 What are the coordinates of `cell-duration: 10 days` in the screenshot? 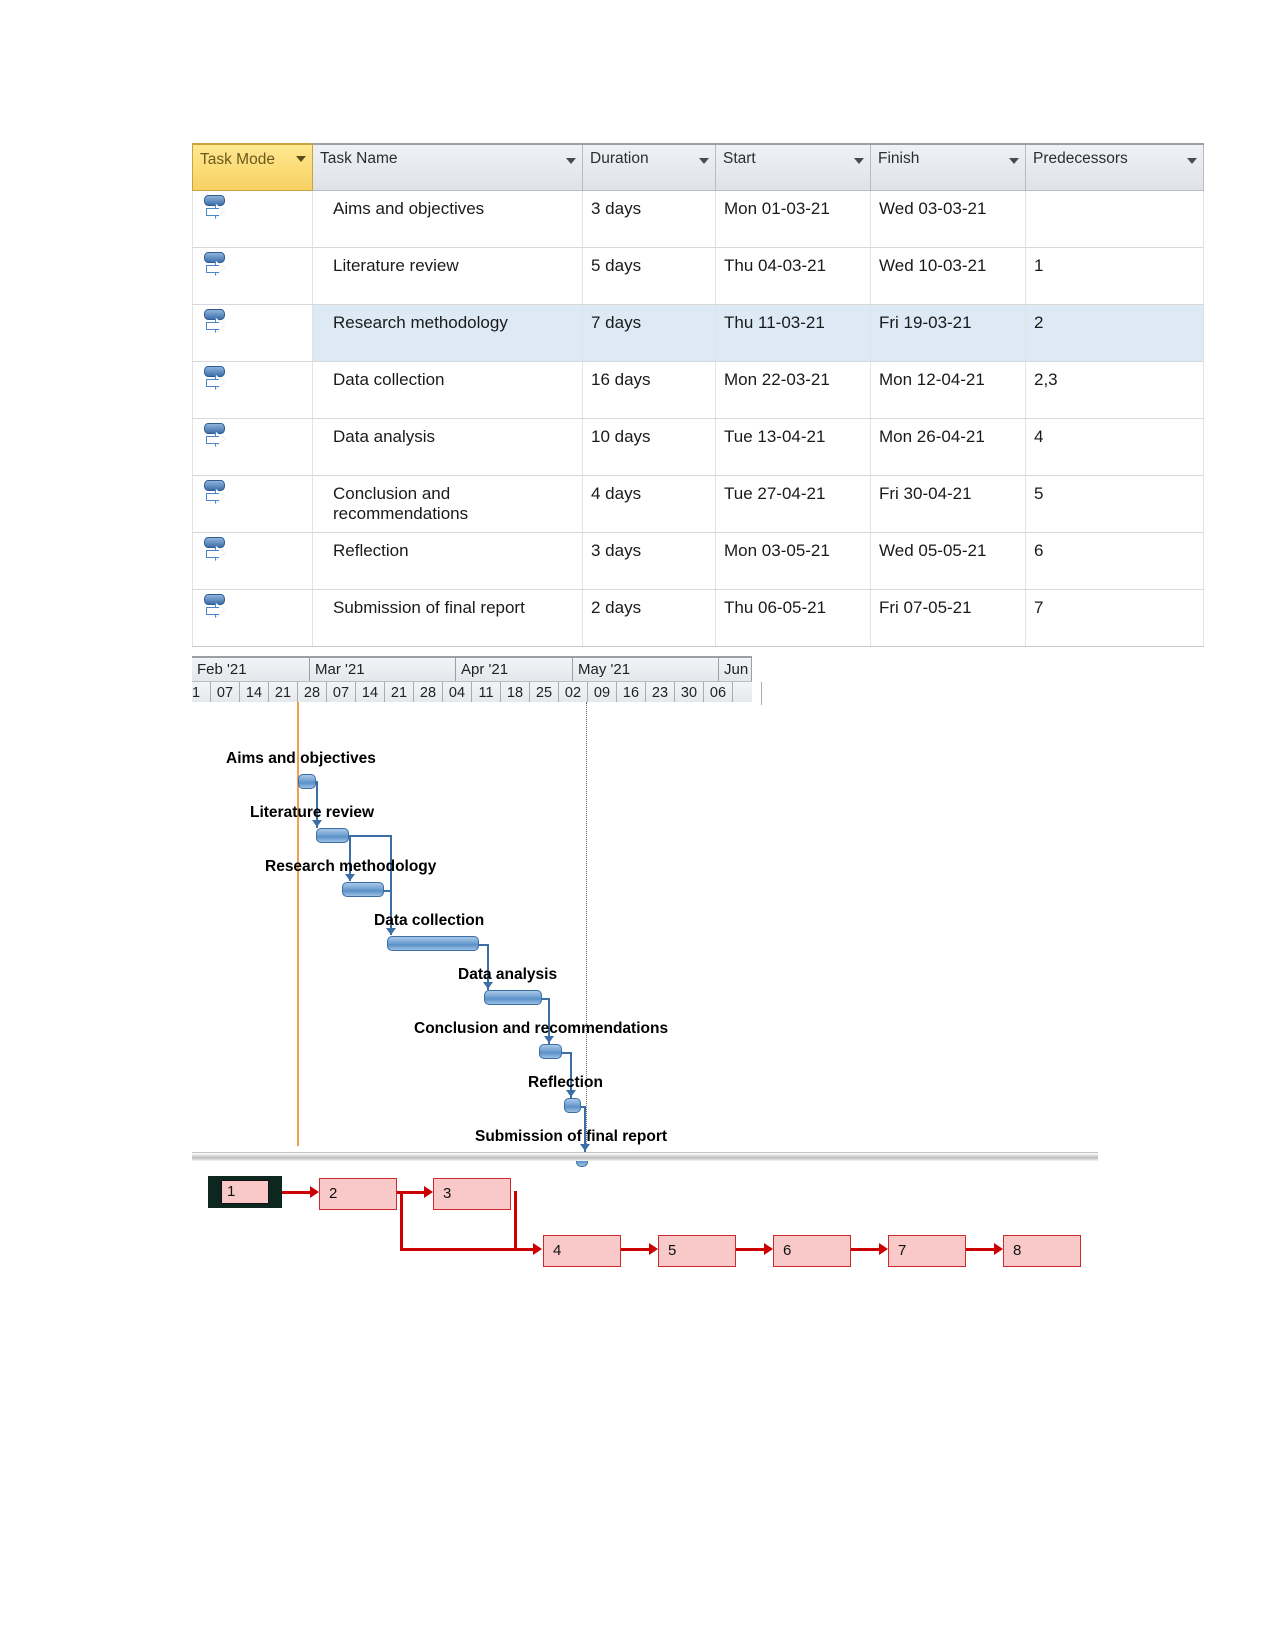 It's located at (649, 447).